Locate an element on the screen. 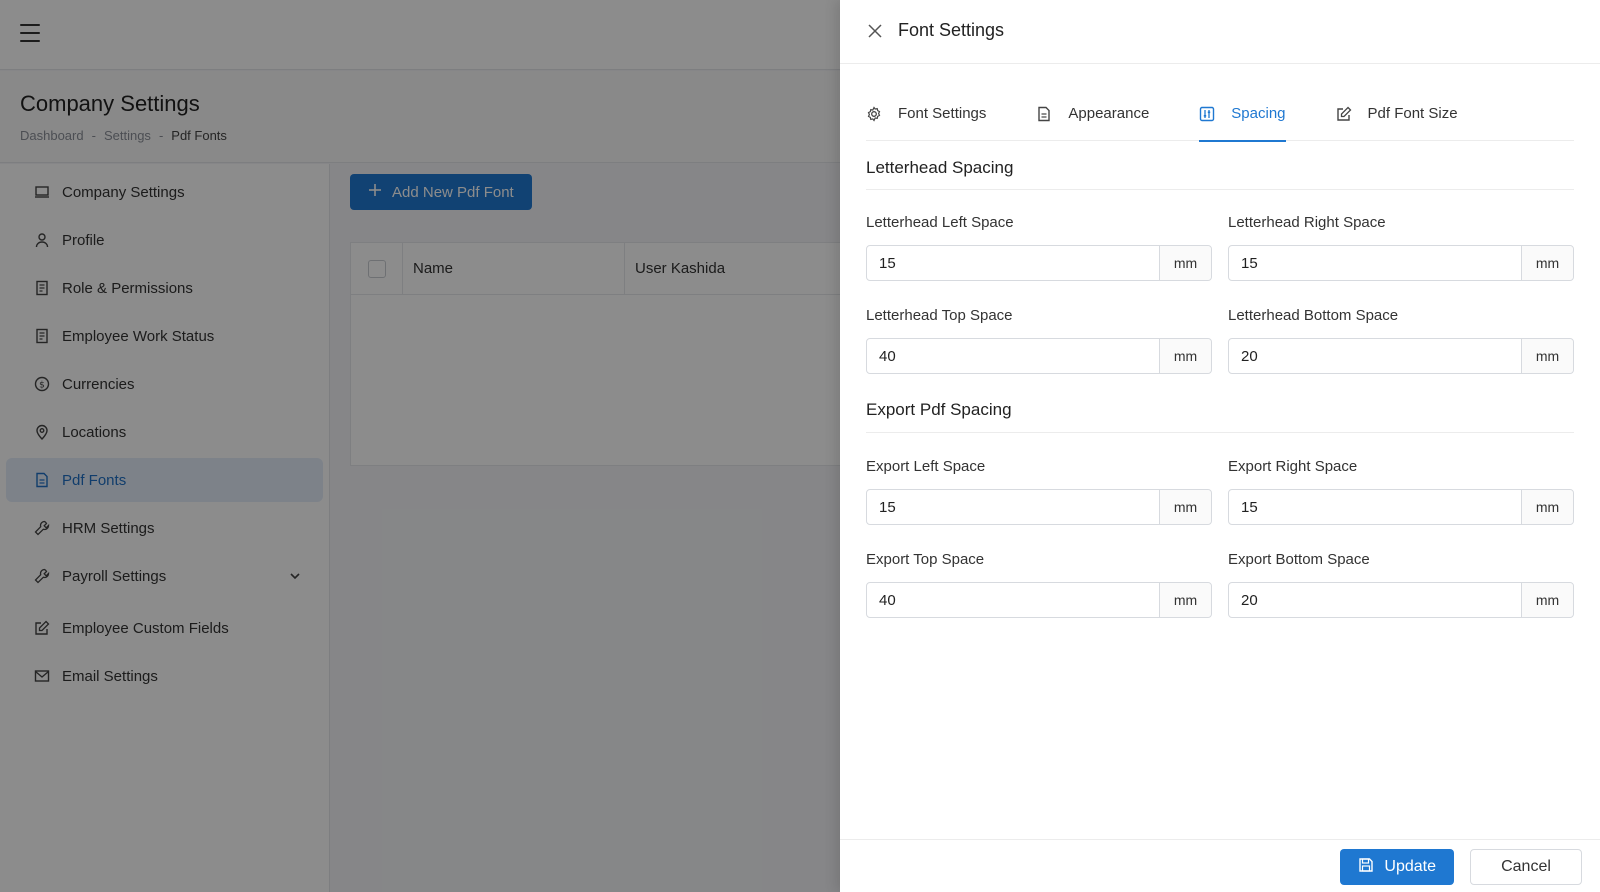 The image size is (1600, 892). update-button: Update is located at coordinates (1397, 867).